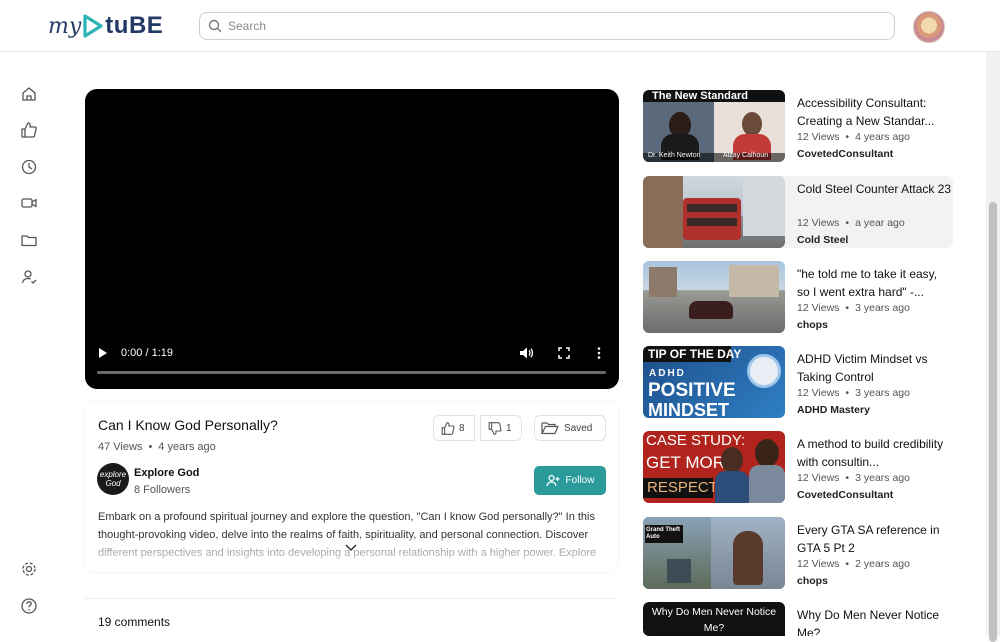  Describe the element at coordinates (157, 447) in the screenshot. I see `video-meta: 47 Views • 4 years ago` at that location.